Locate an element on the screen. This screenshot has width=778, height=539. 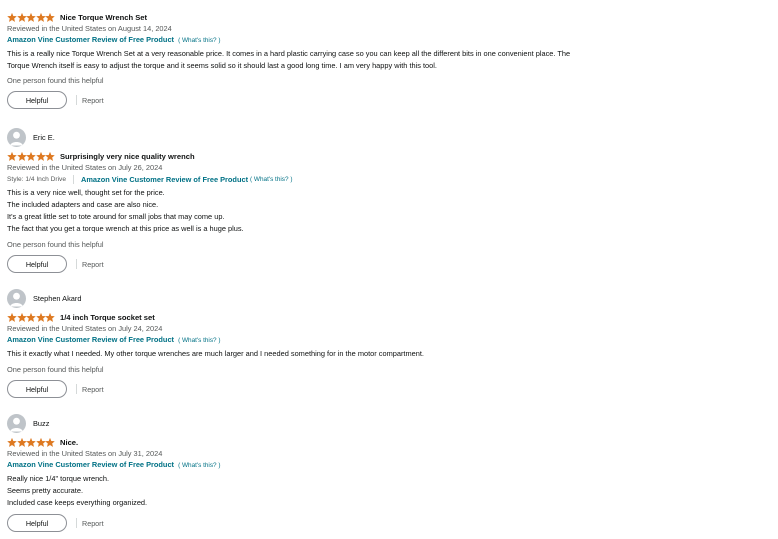
review-title: Nice. is located at coordinates (69, 442).